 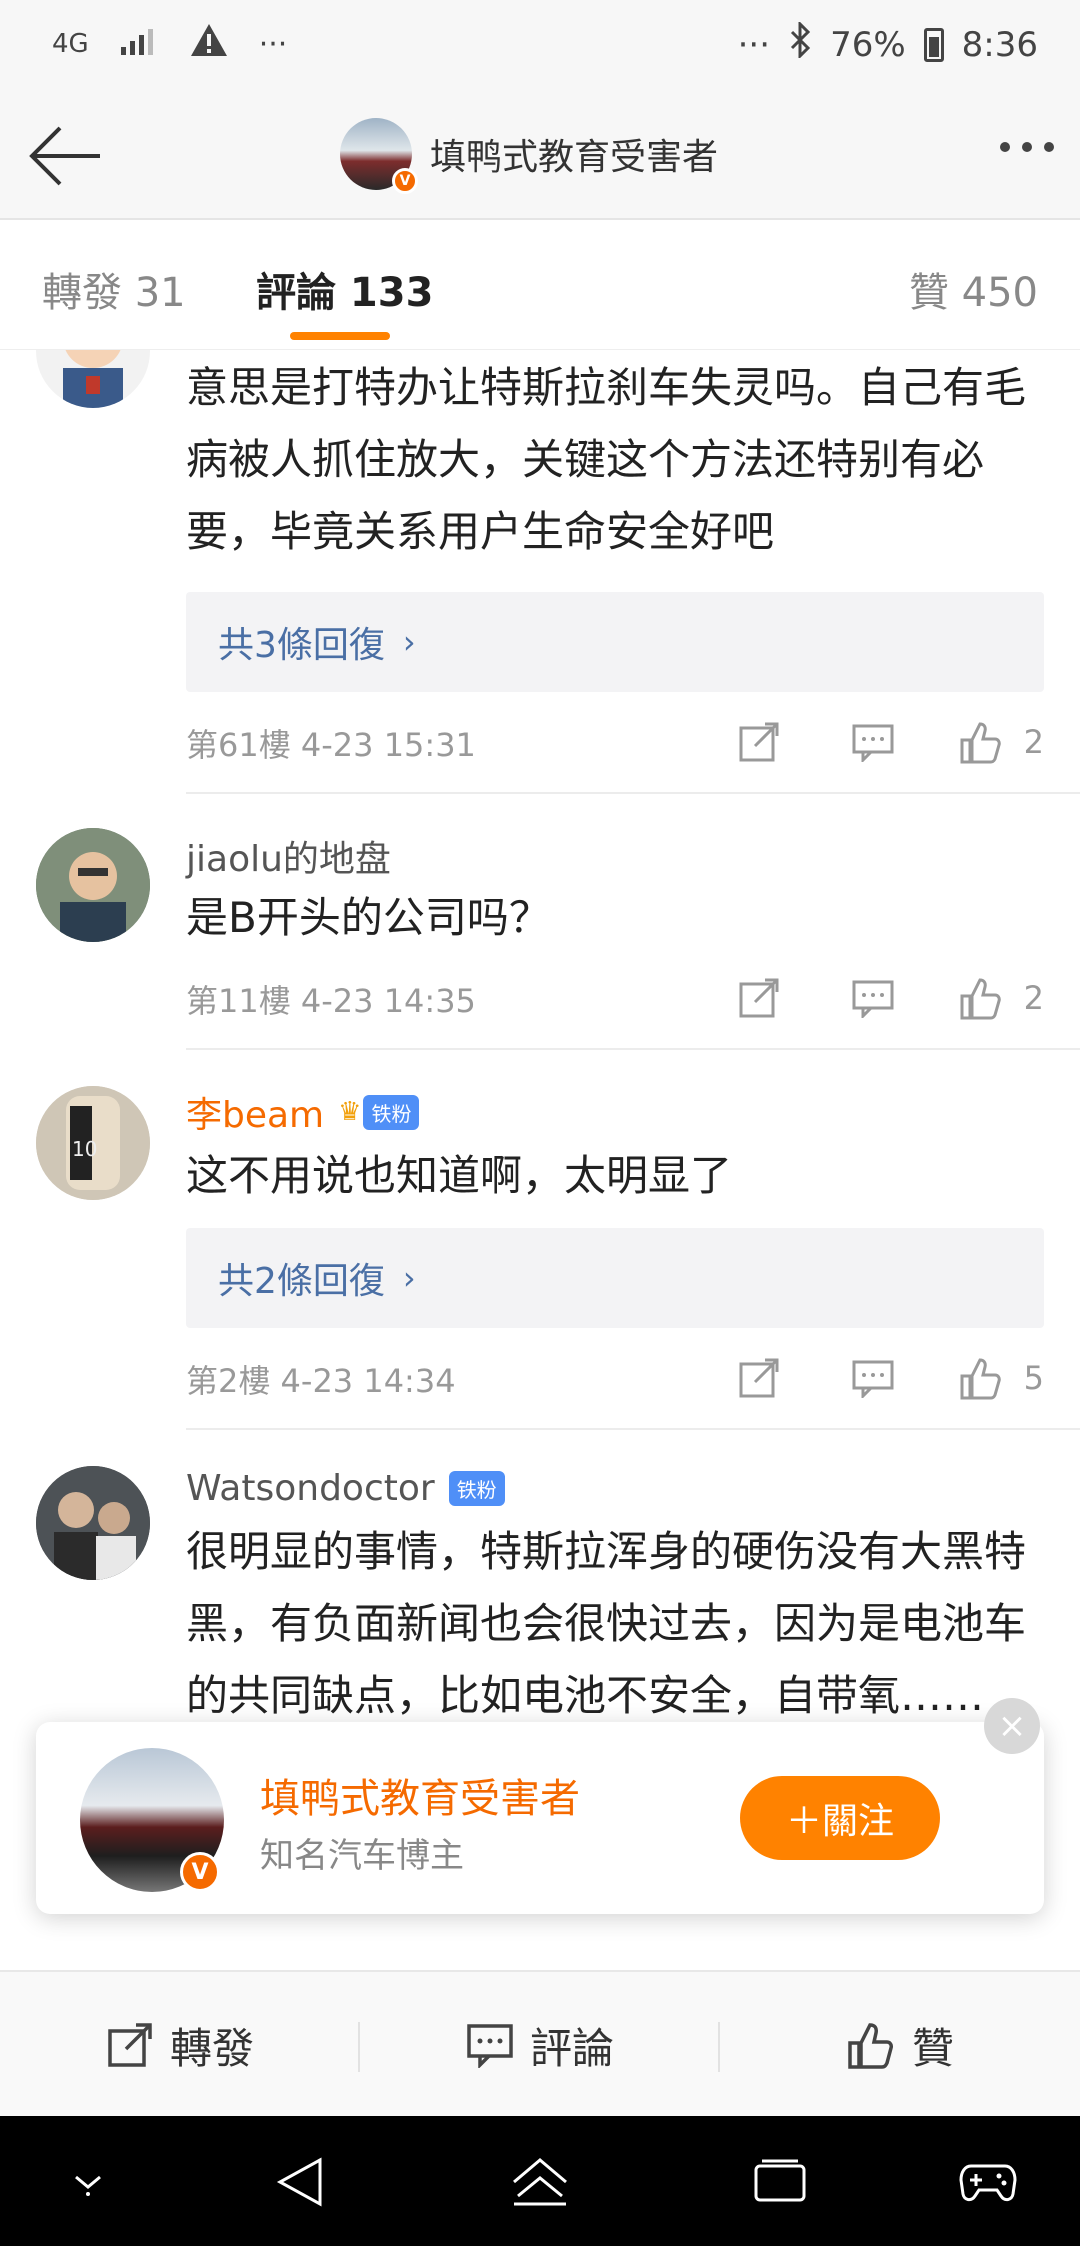 I want to click on recent-apps-icon, so click(x=780, y=2182).